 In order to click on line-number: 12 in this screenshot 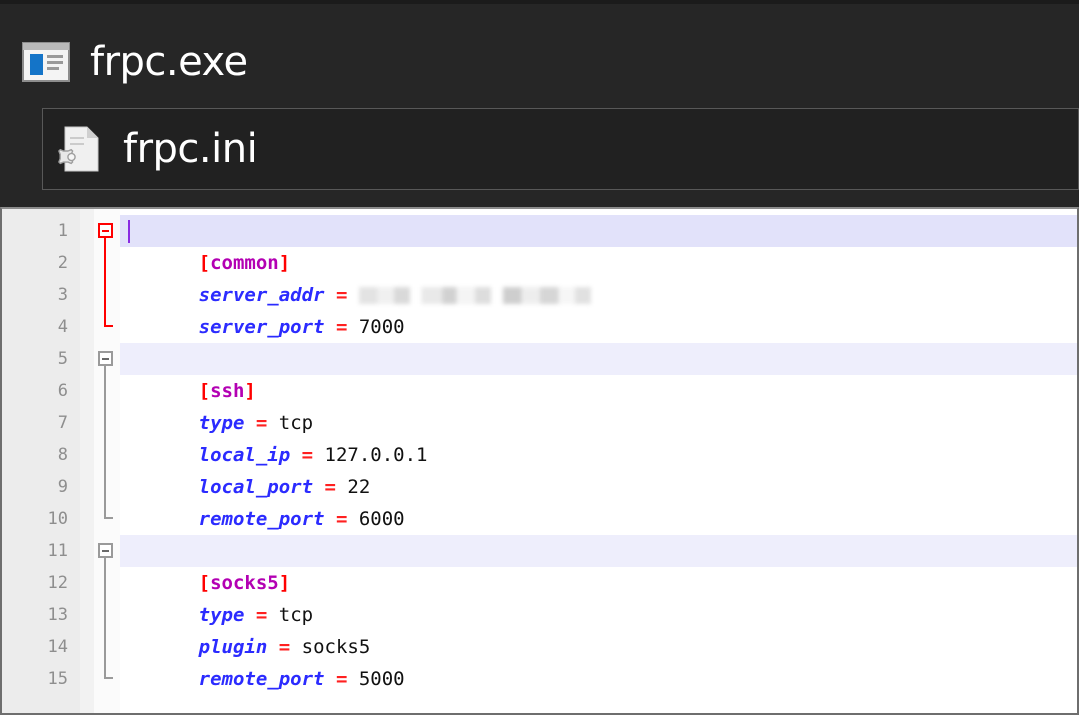, I will do `click(57, 583)`.